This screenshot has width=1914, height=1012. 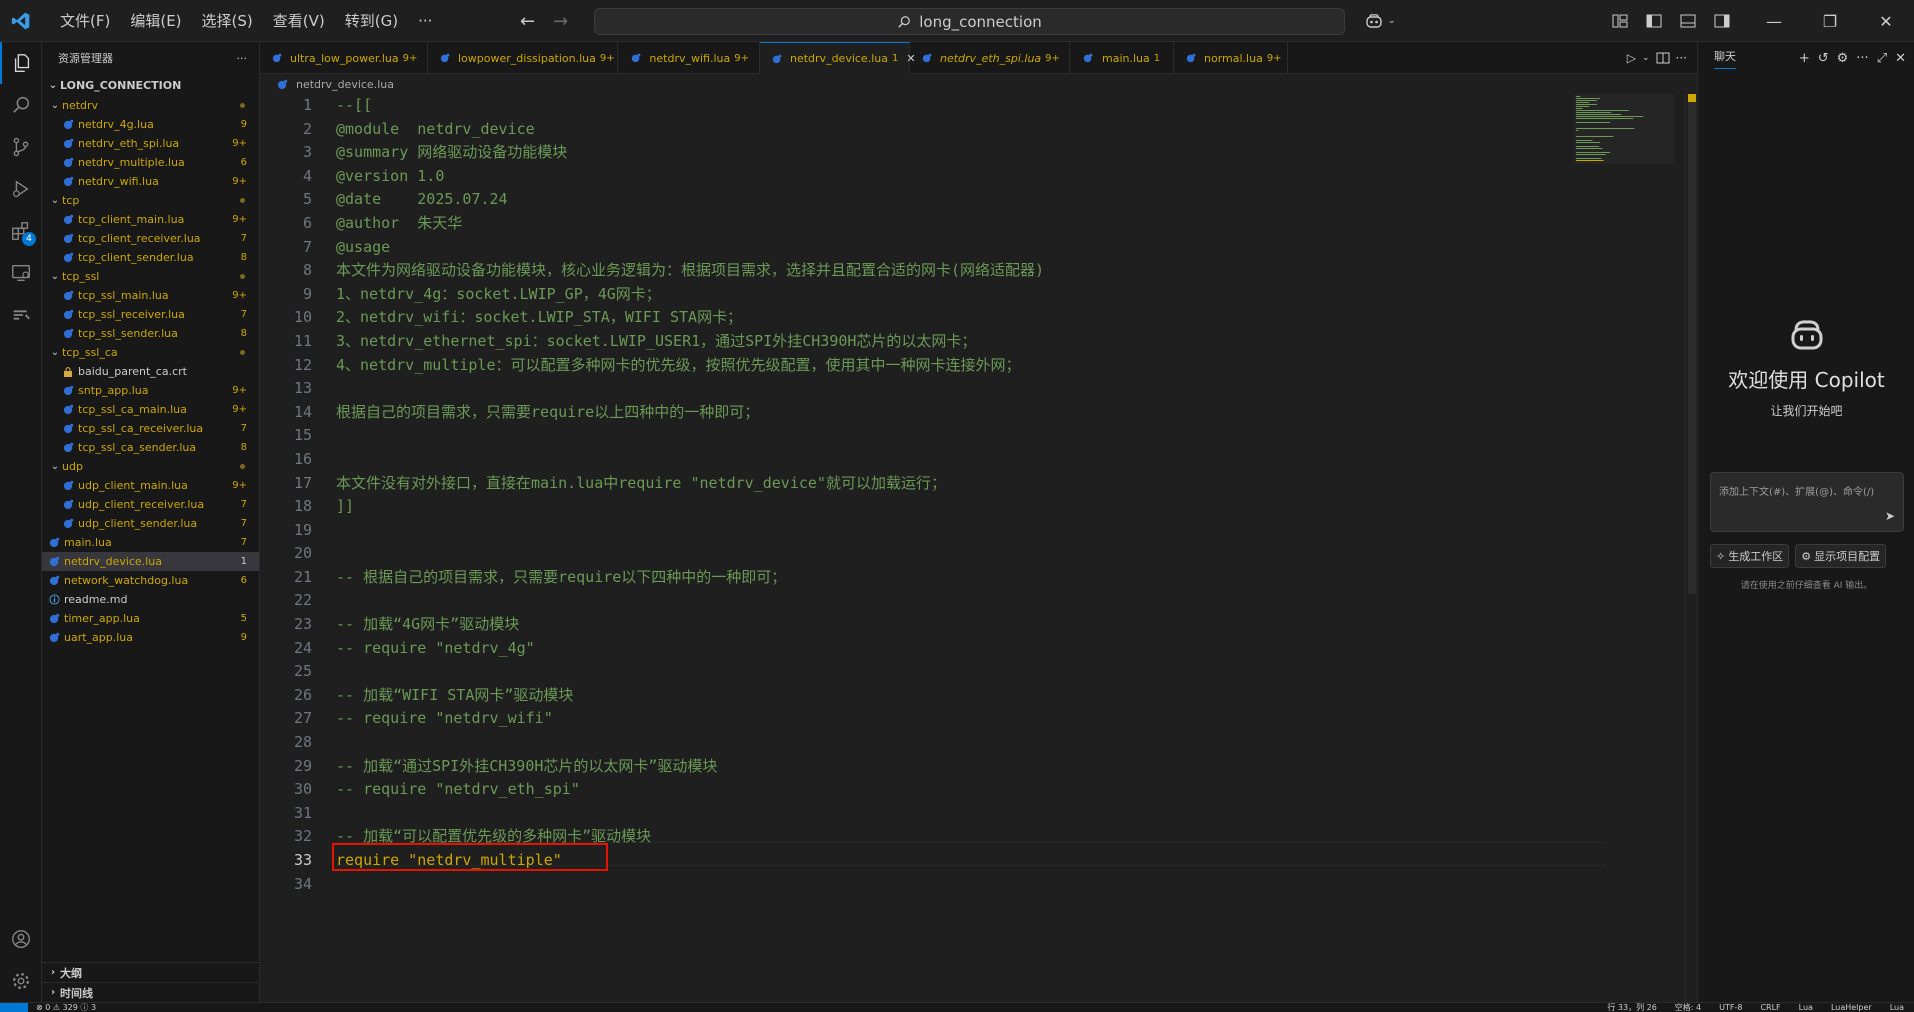 I want to click on tree-file: tcp_ssl_ca_receiver.lua 7, so click(x=150, y=428).